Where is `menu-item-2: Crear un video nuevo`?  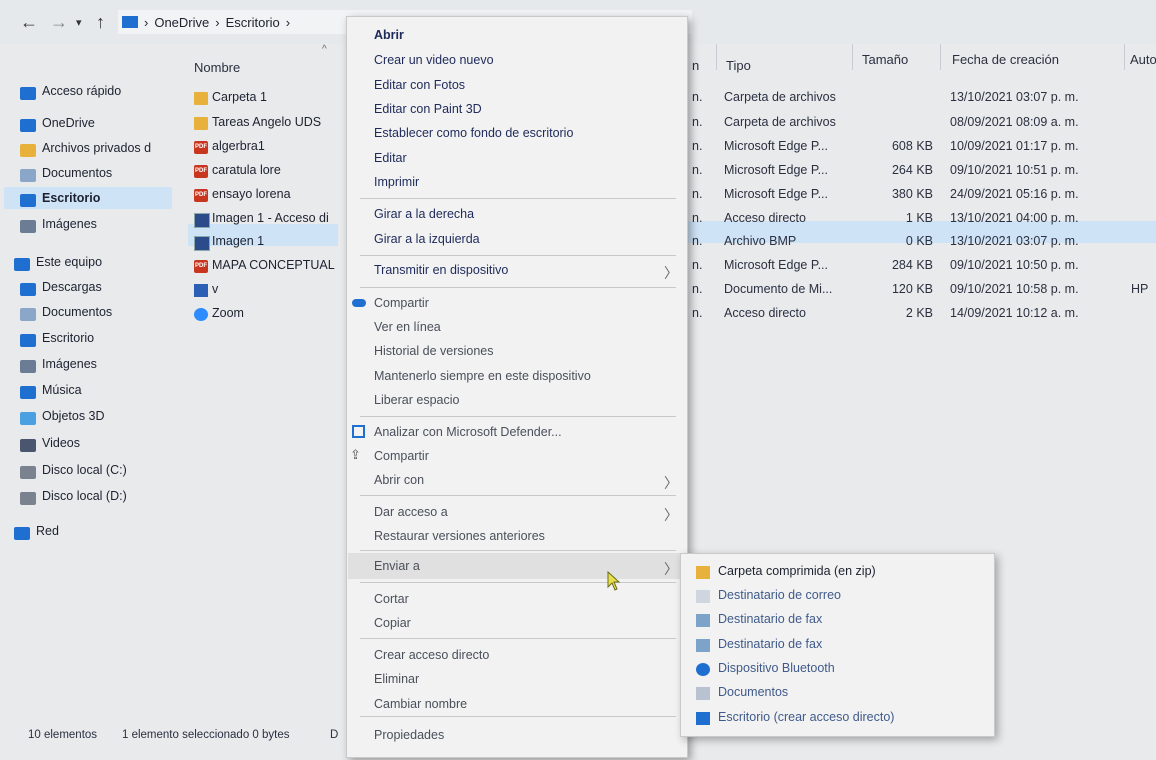 menu-item-2: Crear un video nuevo is located at coordinates (434, 60).